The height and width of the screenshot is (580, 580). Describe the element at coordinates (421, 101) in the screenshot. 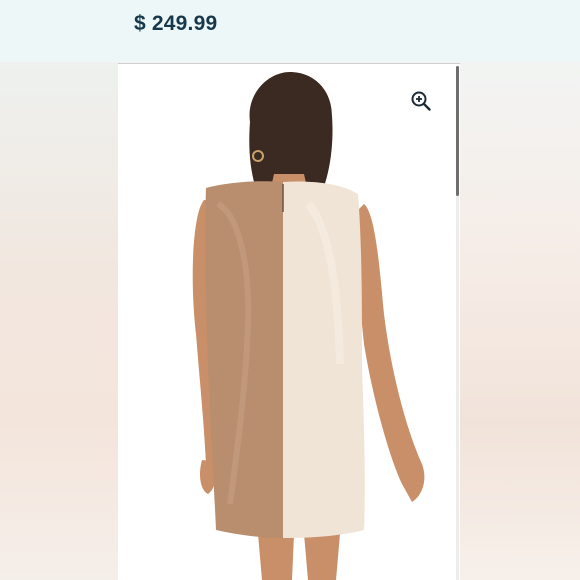

I see `zoom-in-icon` at that location.